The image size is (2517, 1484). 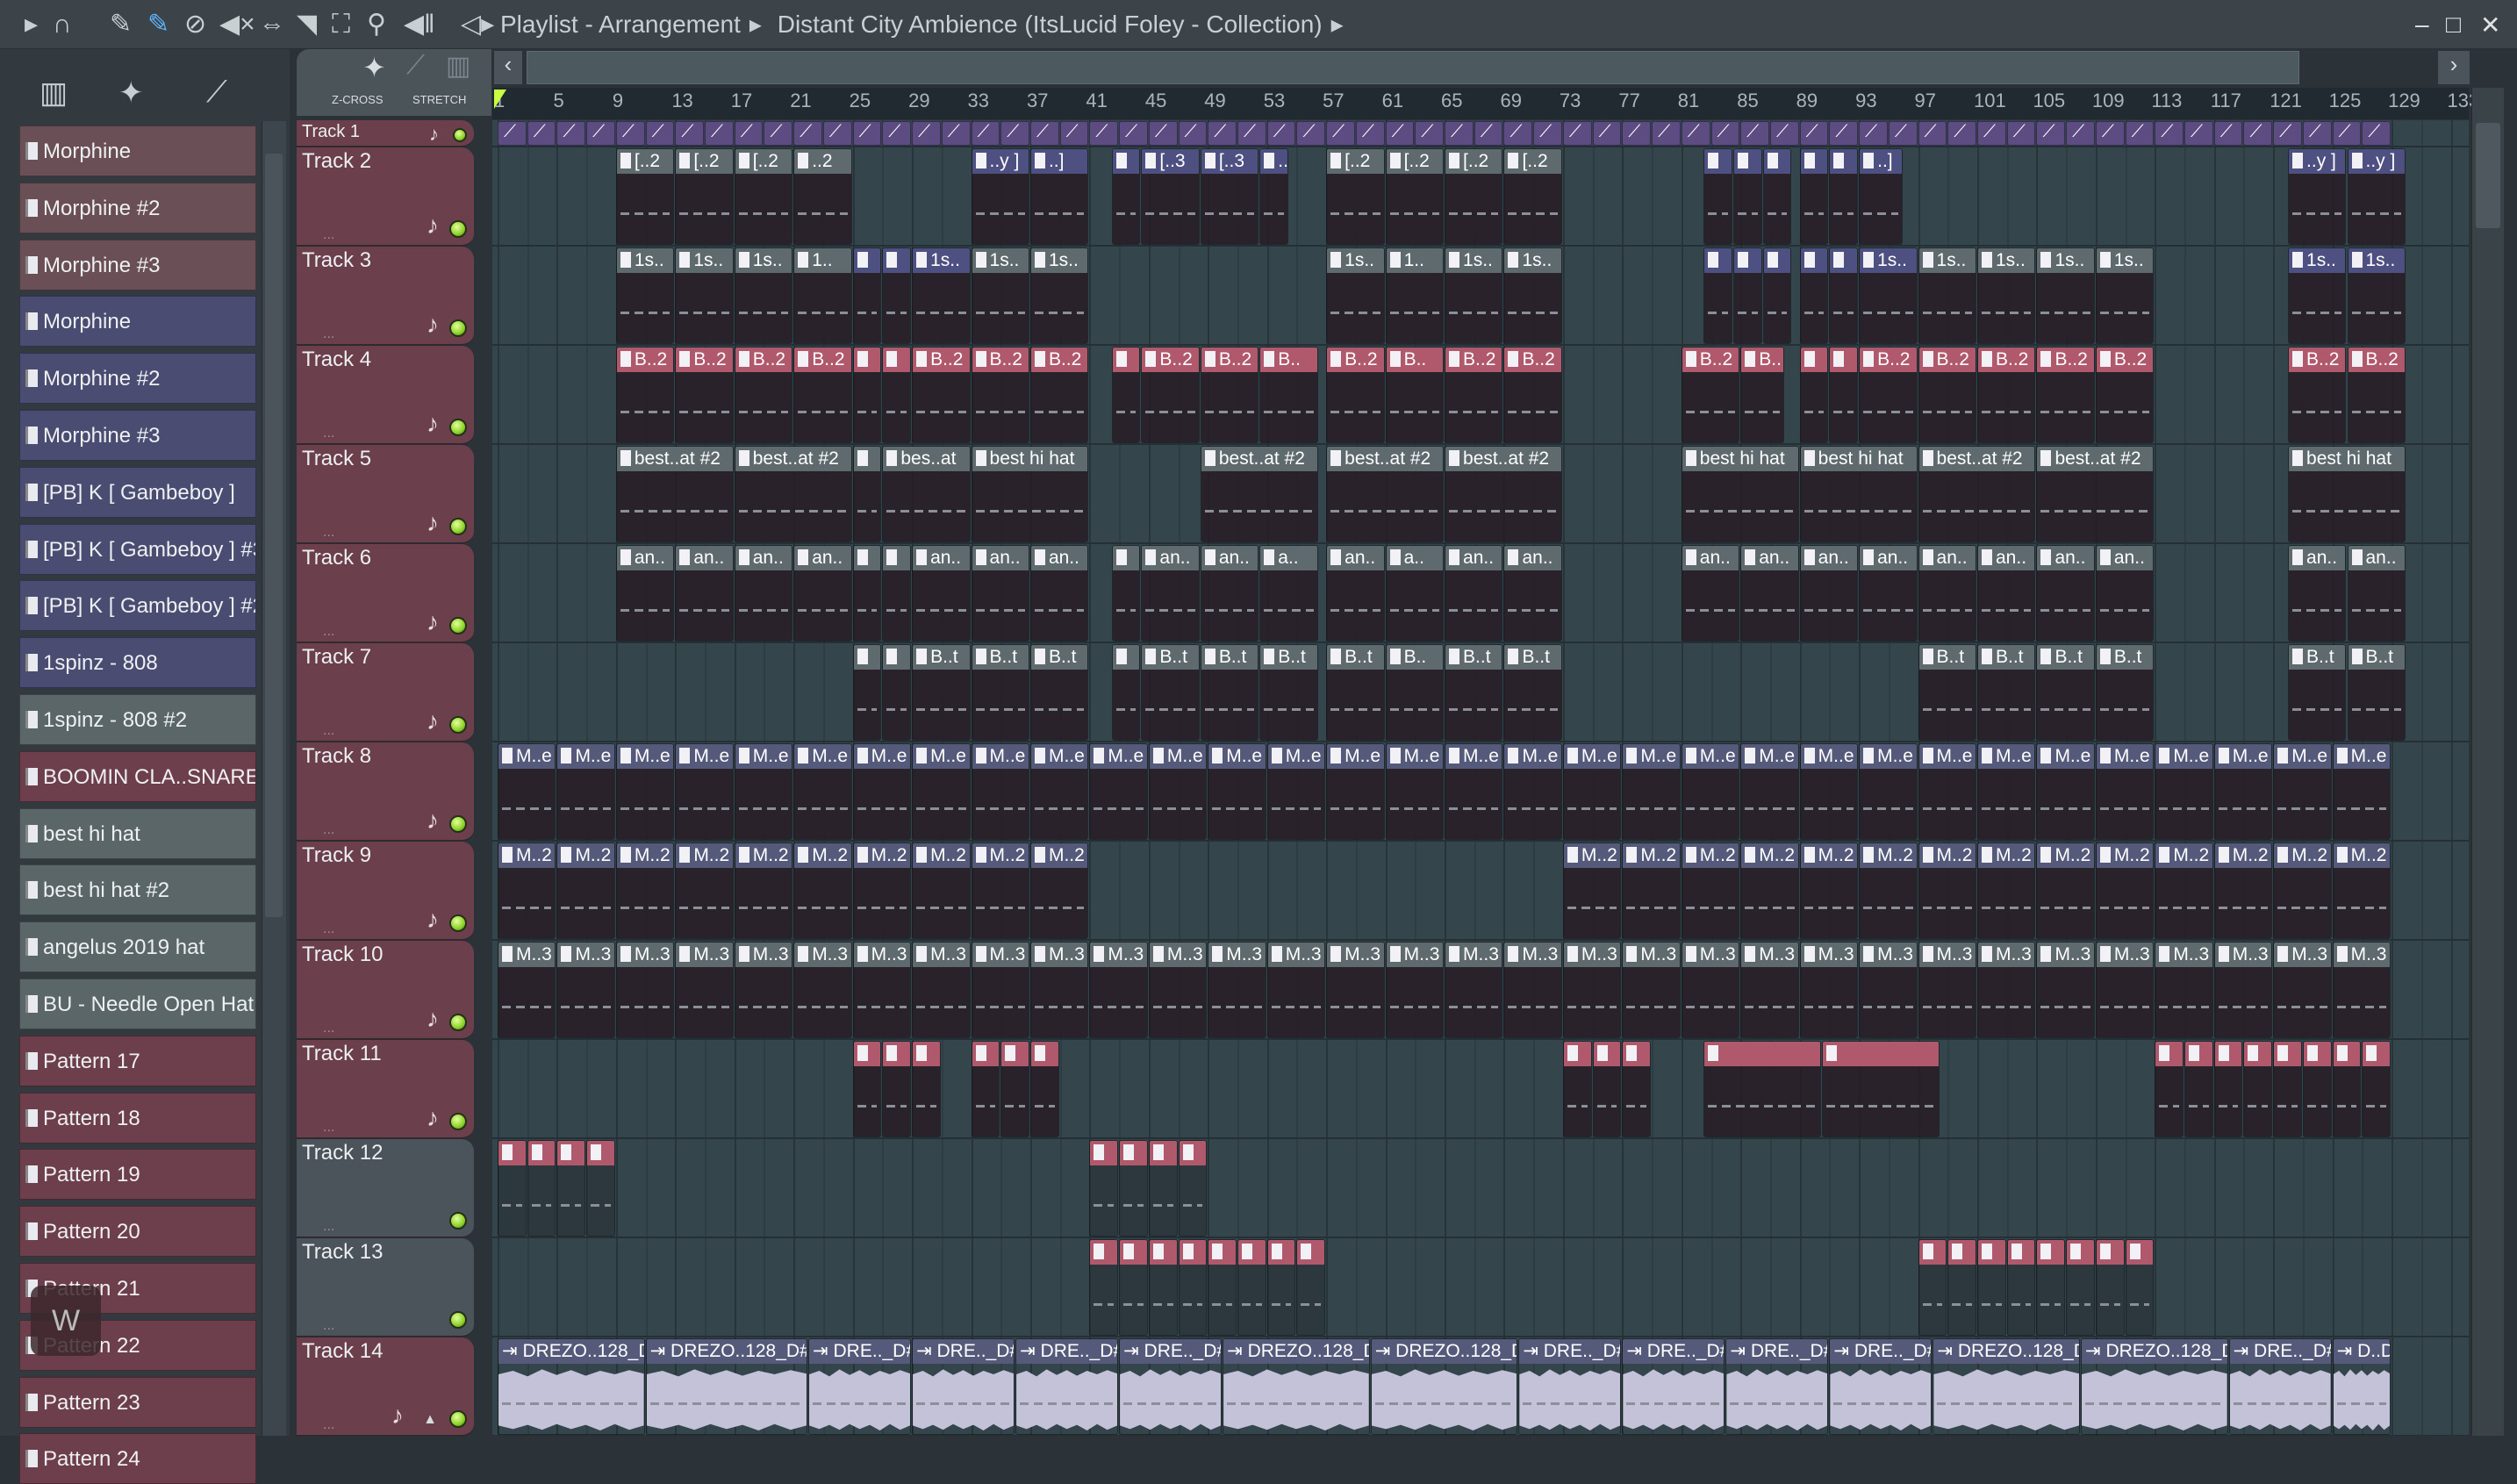 What do you see at coordinates (1229, 196) in the screenshot?
I see `pattern-clip: [..3` at bounding box center [1229, 196].